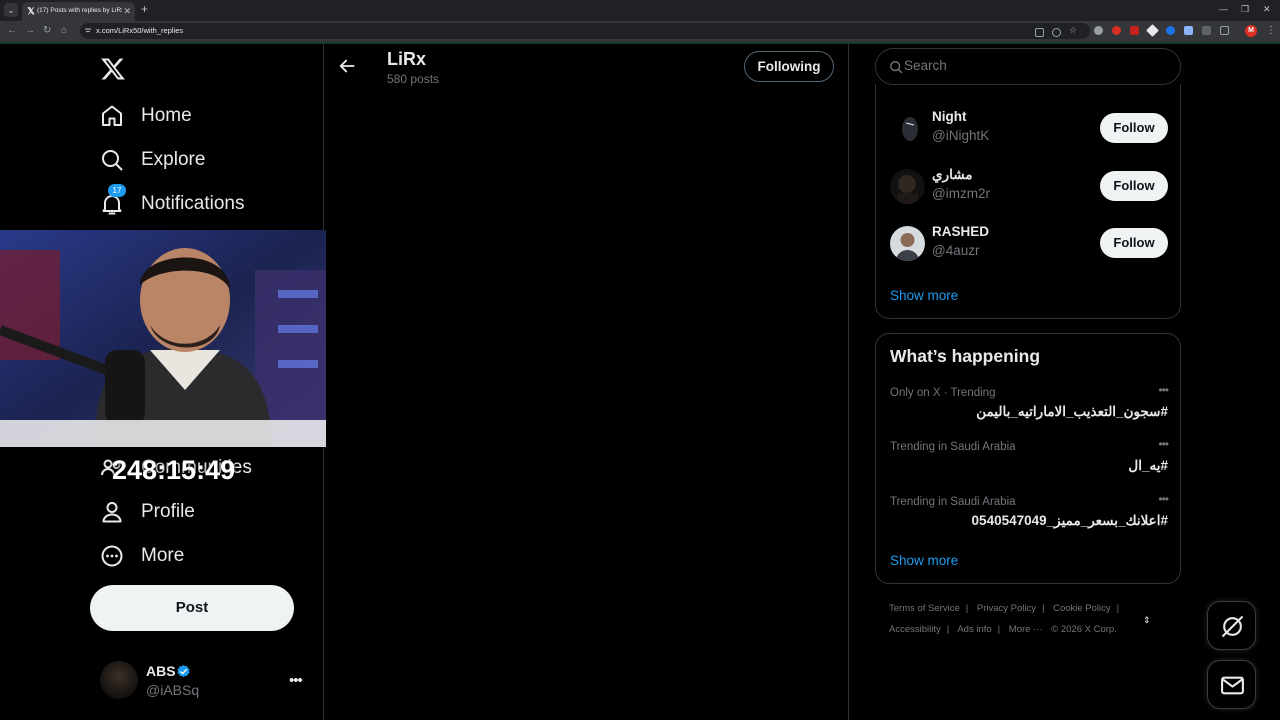 This screenshot has width=1280, height=720. I want to click on page-load-divider, so click(640, 43).